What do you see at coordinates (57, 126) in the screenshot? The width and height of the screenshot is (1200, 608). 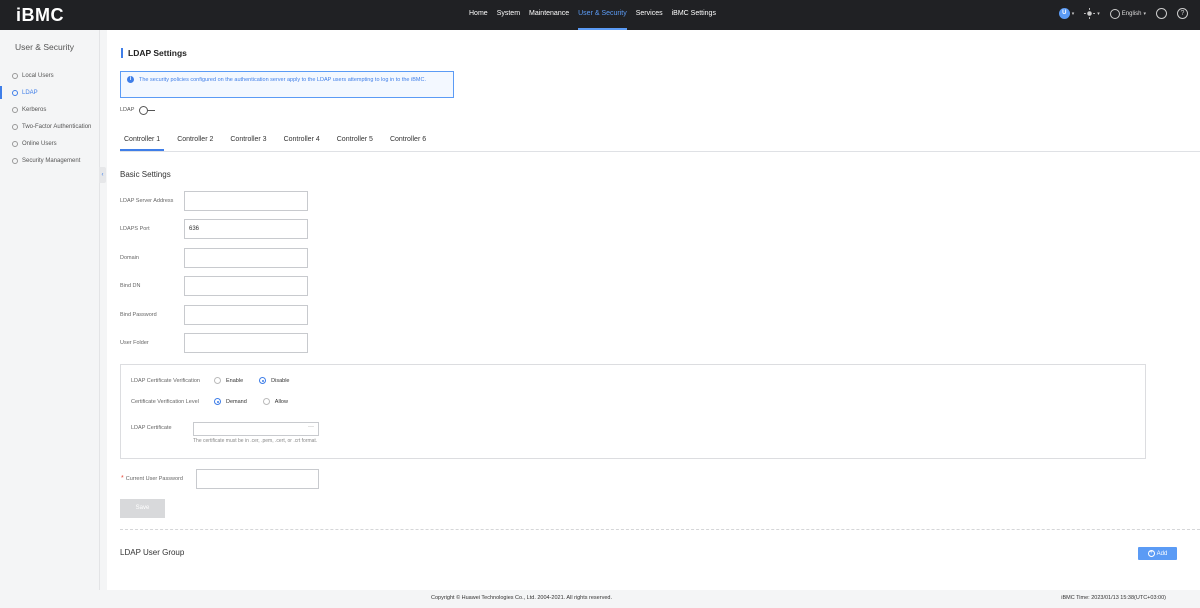 I see `sidebar-item-label: Two-Factor Authentication` at bounding box center [57, 126].